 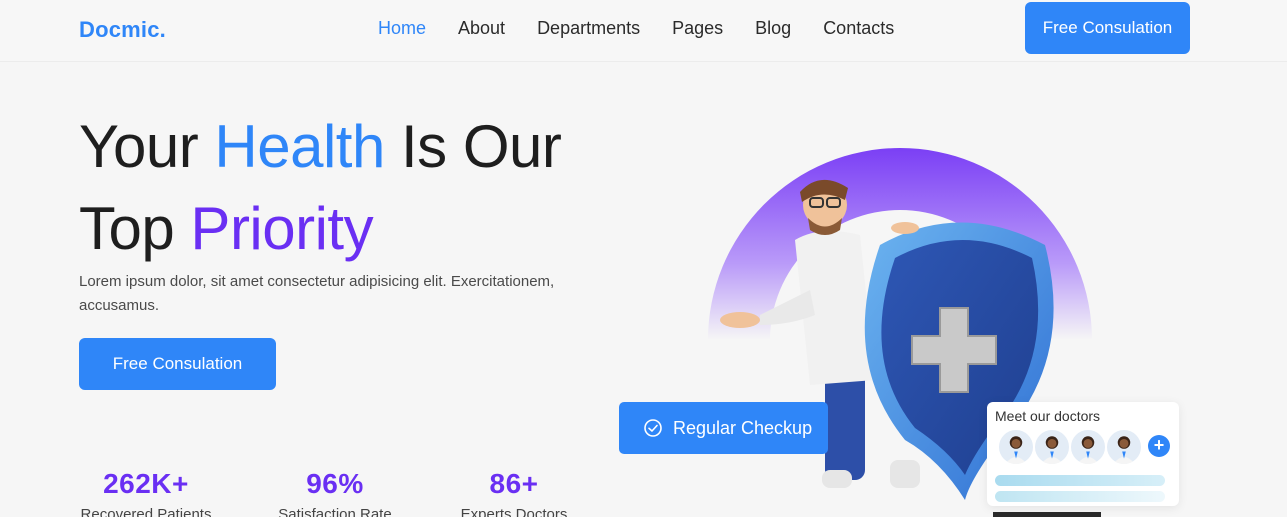 I want to click on stat-value: 86+, so click(x=514, y=483).